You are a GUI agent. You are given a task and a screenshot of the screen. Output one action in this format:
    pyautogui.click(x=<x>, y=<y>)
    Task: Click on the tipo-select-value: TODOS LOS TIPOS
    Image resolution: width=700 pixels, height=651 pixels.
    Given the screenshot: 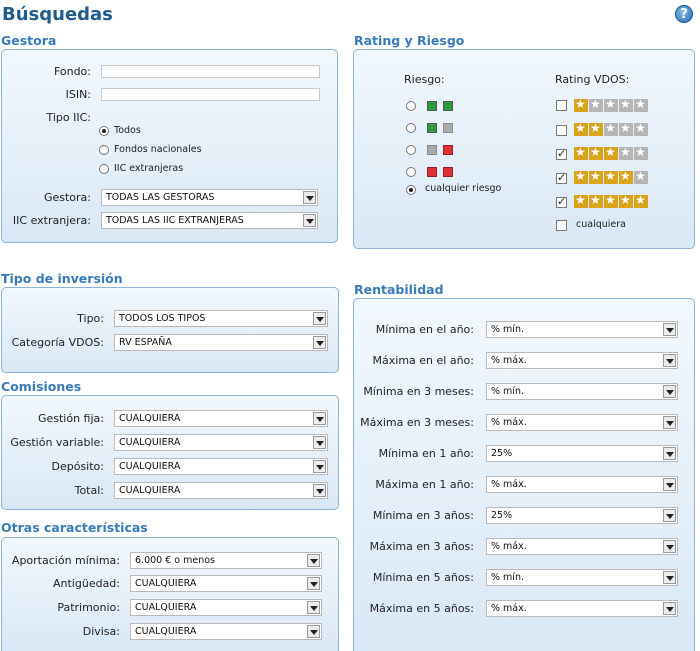 What is the action you would take?
    pyautogui.click(x=162, y=318)
    